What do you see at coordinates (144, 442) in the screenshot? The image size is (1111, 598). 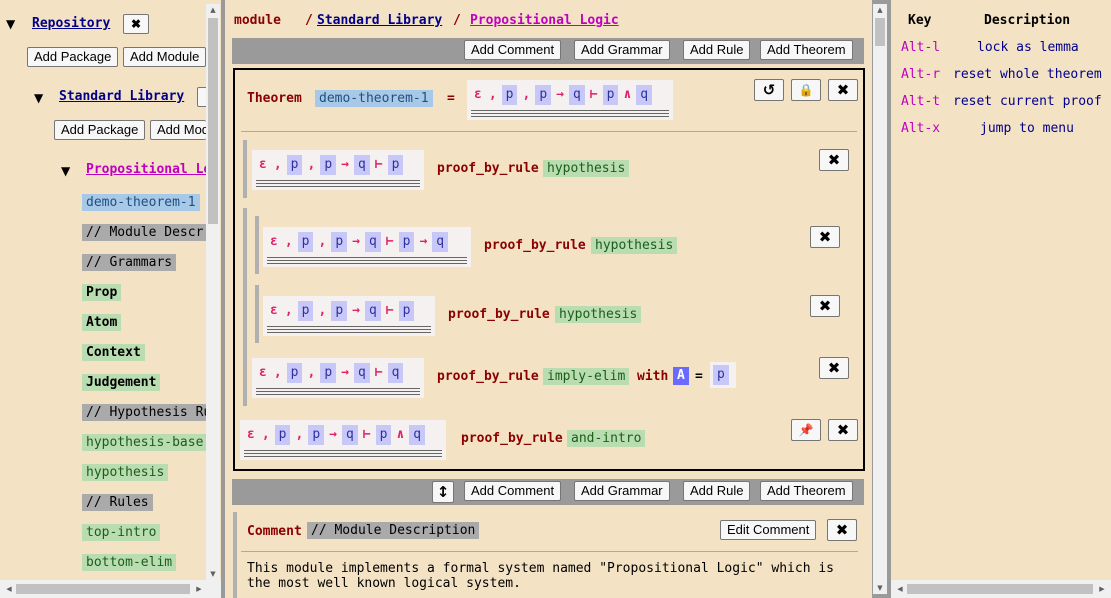 I see `nav-hypothesis-base: hypothesis-base` at bounding box center [144, 442].